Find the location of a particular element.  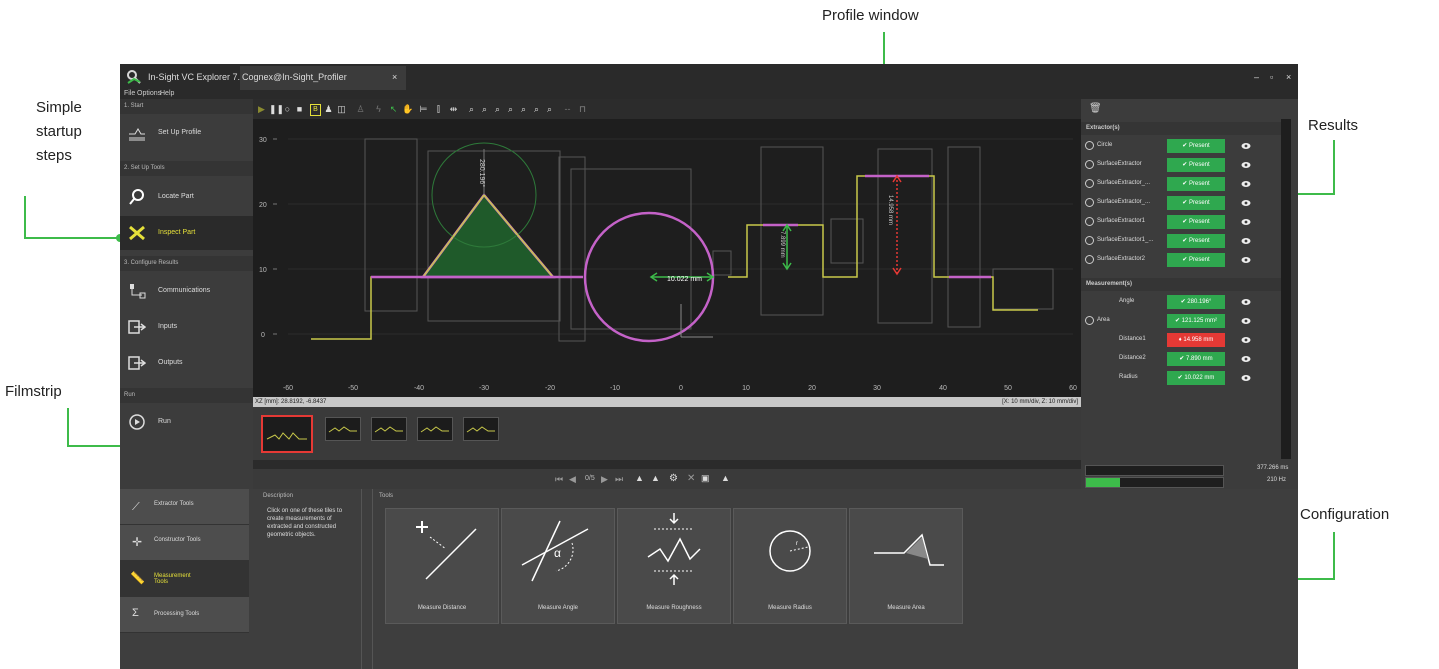

extractor-row: Circle ✔ Present is located at coordinates (1181, 146).